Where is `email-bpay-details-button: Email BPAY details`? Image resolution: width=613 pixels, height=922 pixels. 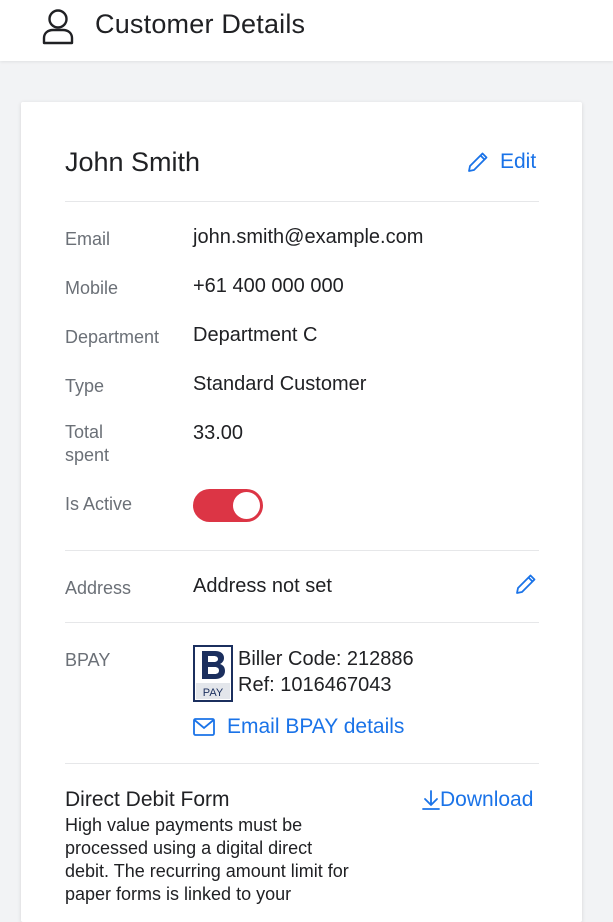 email-bpay-details-button: Email BPAY details is located at coordinates (298, 727).